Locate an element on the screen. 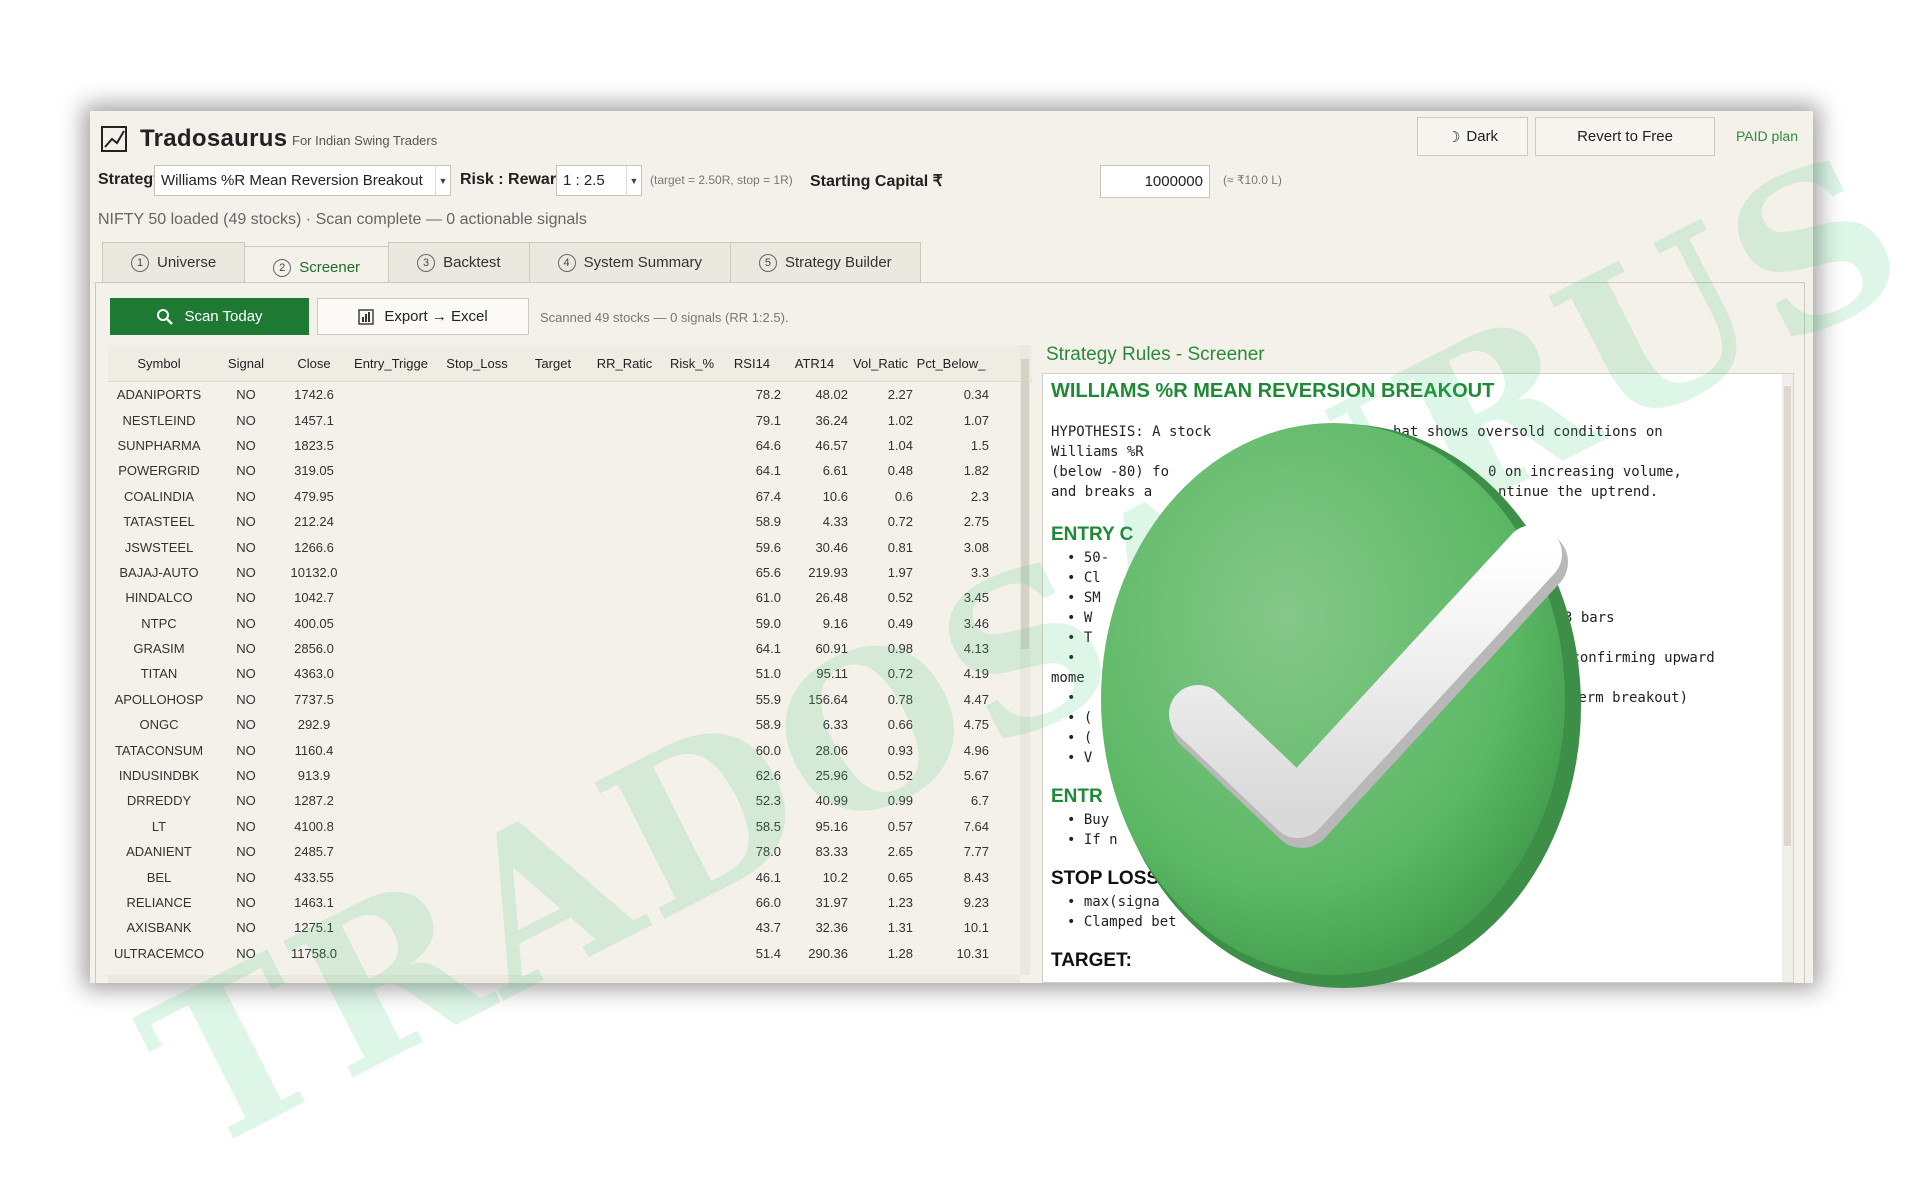 The height and width of the screenshot is (1200, 1920). column-header: Signal is located at coordinates (246, 363).